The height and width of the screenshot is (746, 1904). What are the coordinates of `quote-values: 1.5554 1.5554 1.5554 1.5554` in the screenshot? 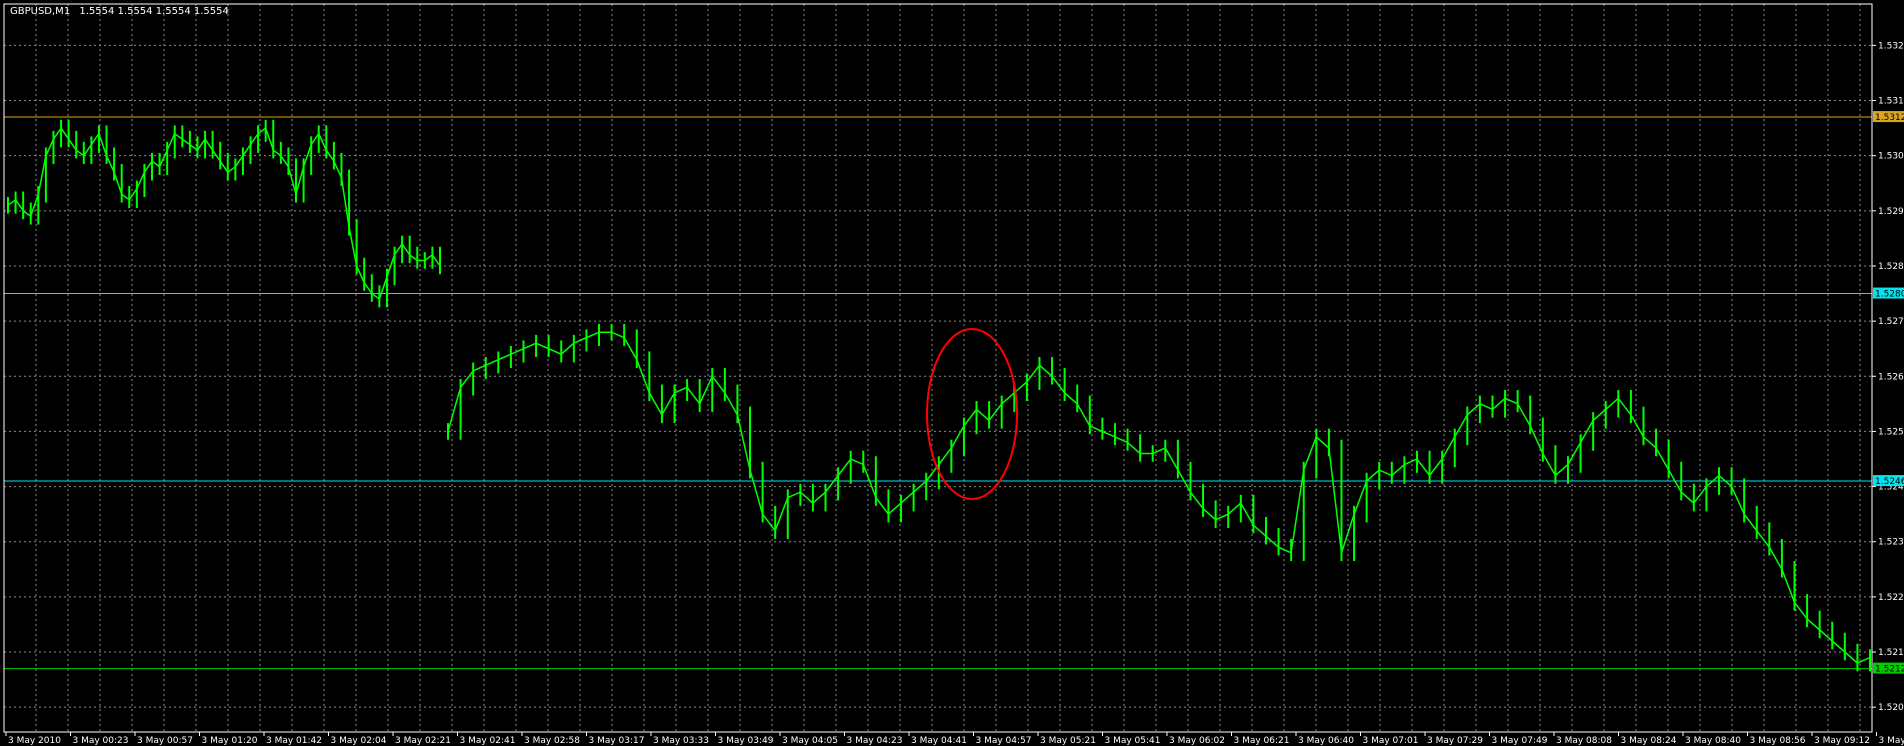 It's located at (154, 11).